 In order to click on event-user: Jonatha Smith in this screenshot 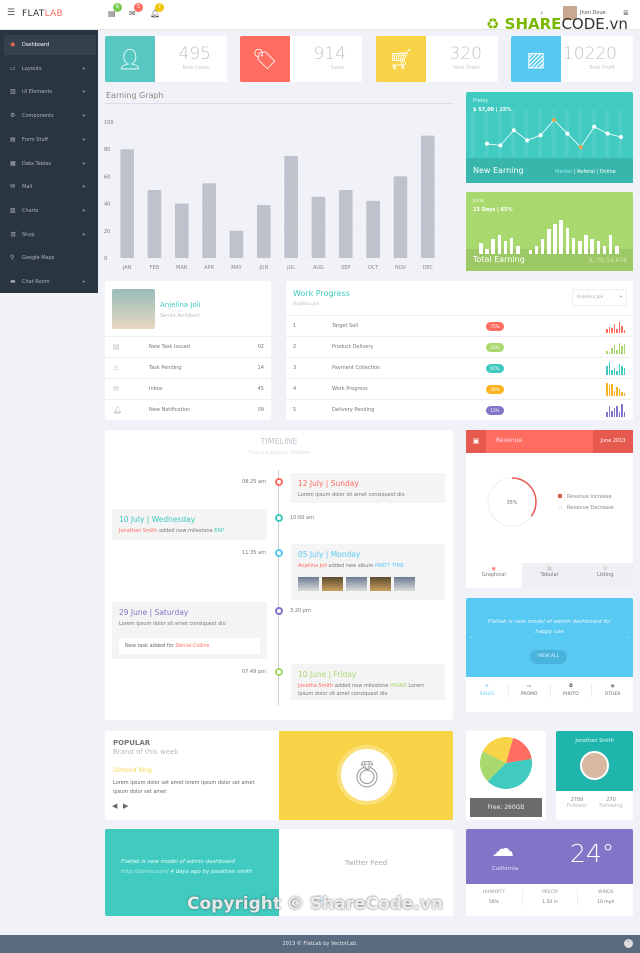, I will do `click(315, 686)`.